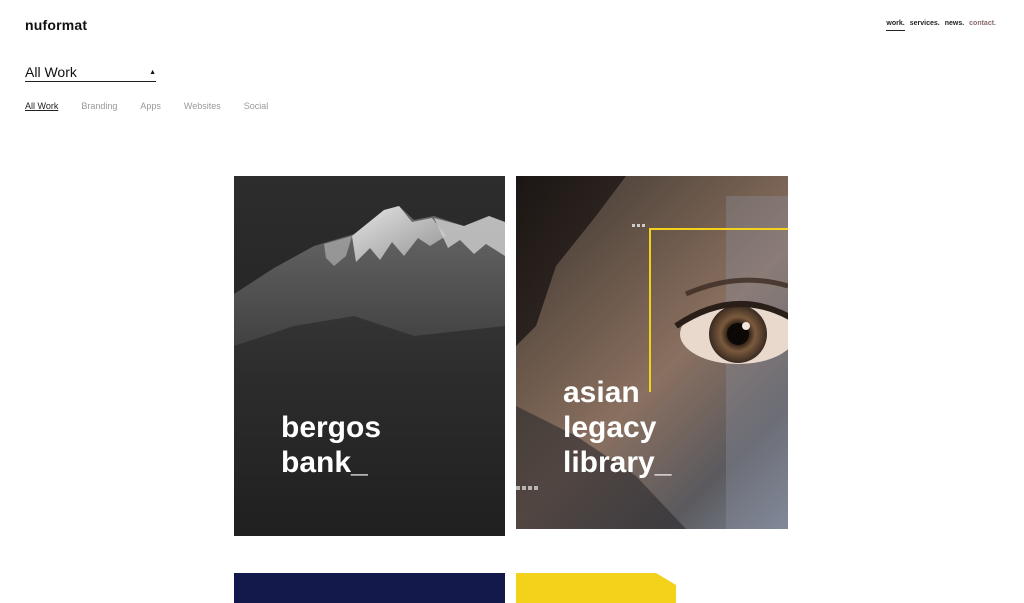 Image resolution: width=1024 pixels, height=603 pixels. Describe the element at coordinates (617, 427) in the screenshot. I see `project-title: asian legacy library_` at that location.